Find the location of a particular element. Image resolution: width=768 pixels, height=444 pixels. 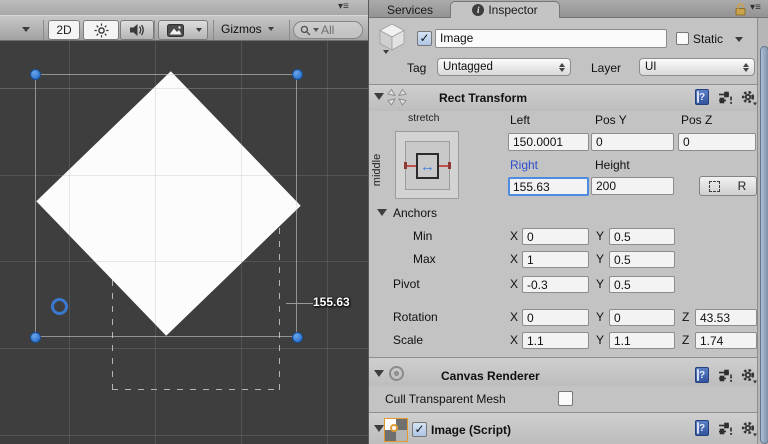

height-field: 200 is located at coordinates (632, 186).